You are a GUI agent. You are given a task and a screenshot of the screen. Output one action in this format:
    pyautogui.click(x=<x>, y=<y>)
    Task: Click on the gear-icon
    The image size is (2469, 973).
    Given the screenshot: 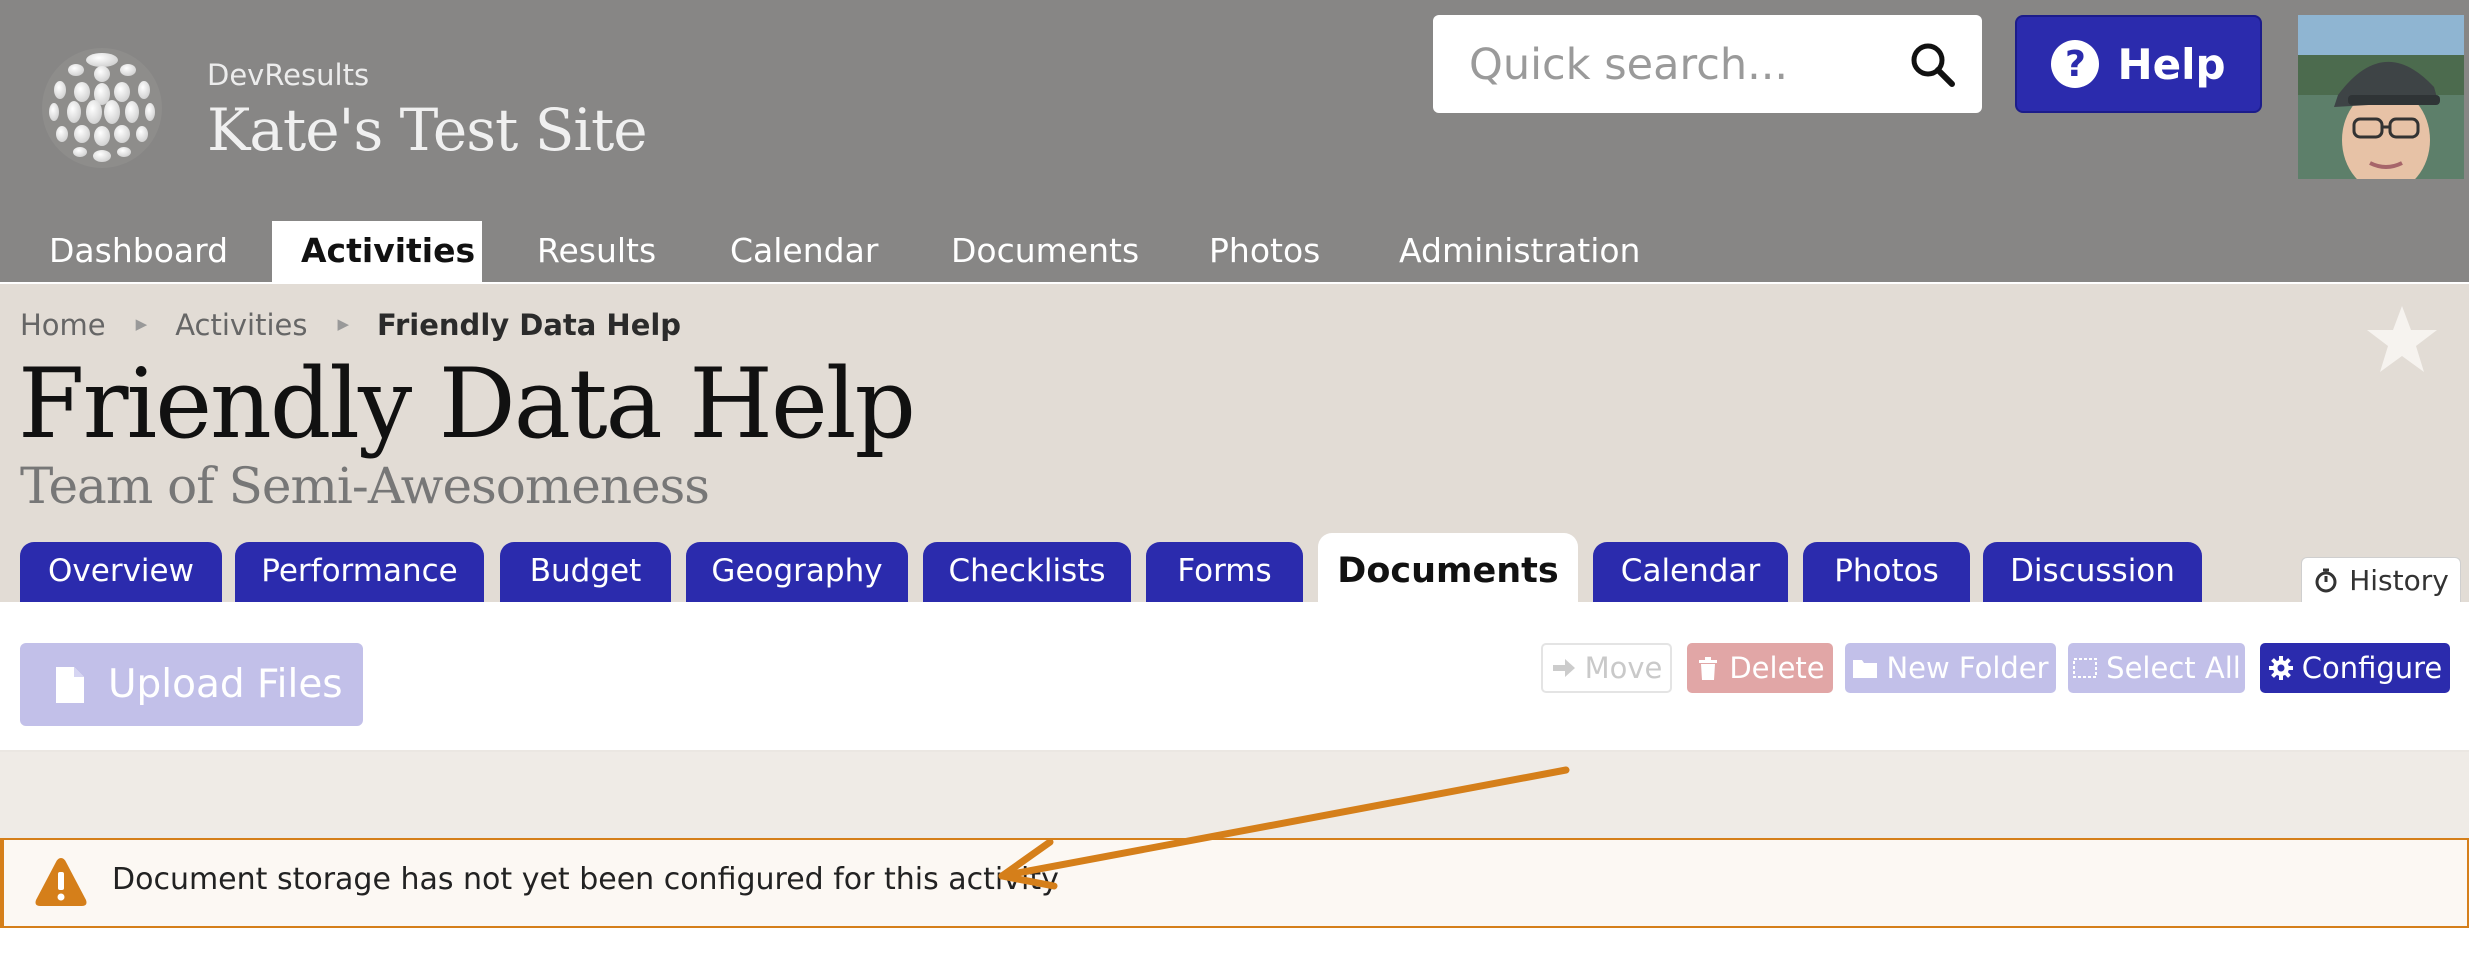 What is the action you would take?
    pyautogui.click(x=2280, y=668)
    